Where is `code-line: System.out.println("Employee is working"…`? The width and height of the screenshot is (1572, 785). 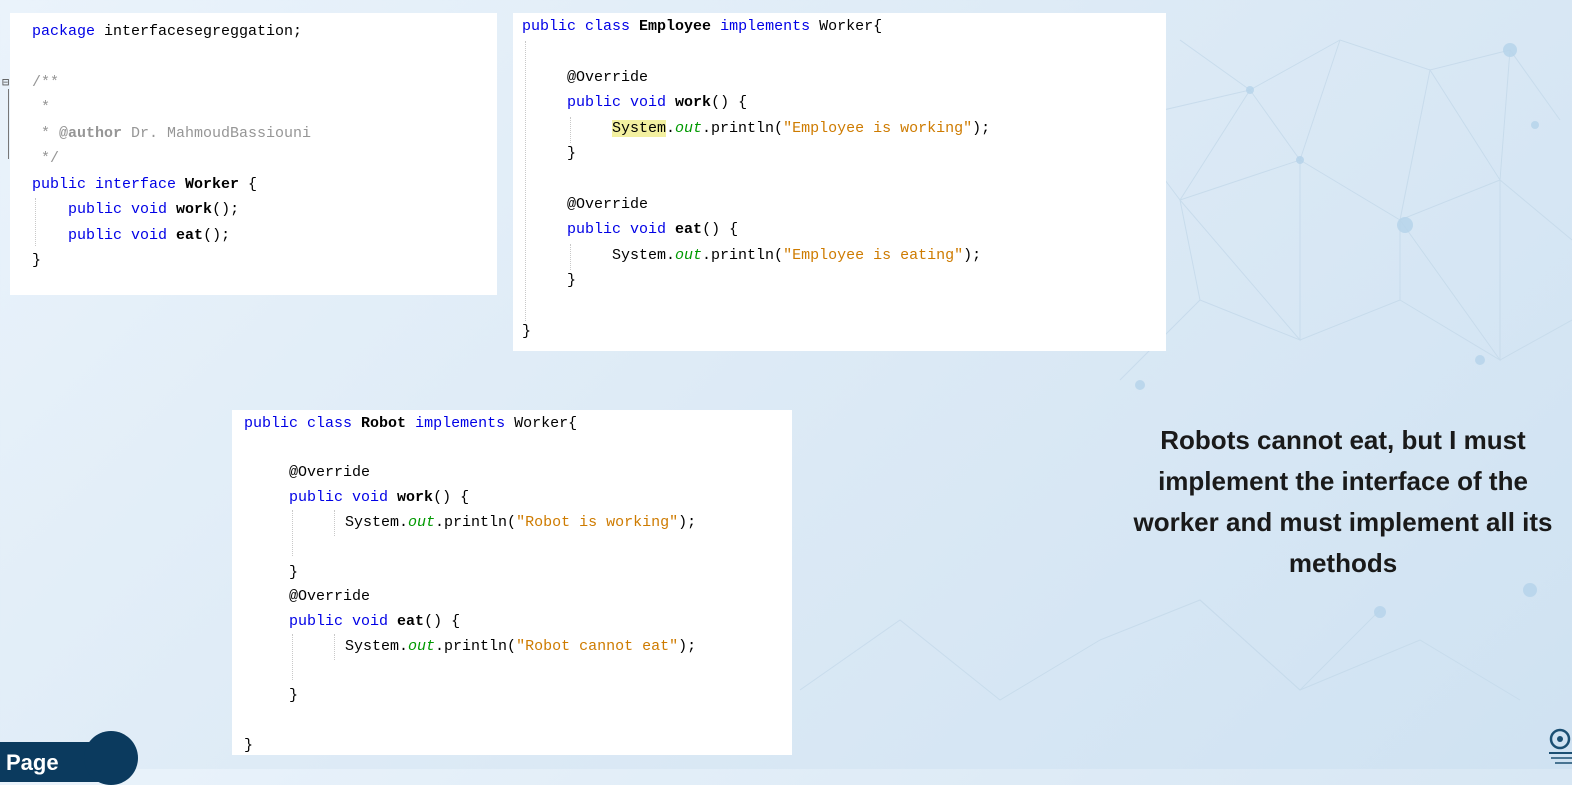 code-line: System.out.println("Employee is working"… is located at coordinates (801, 128).